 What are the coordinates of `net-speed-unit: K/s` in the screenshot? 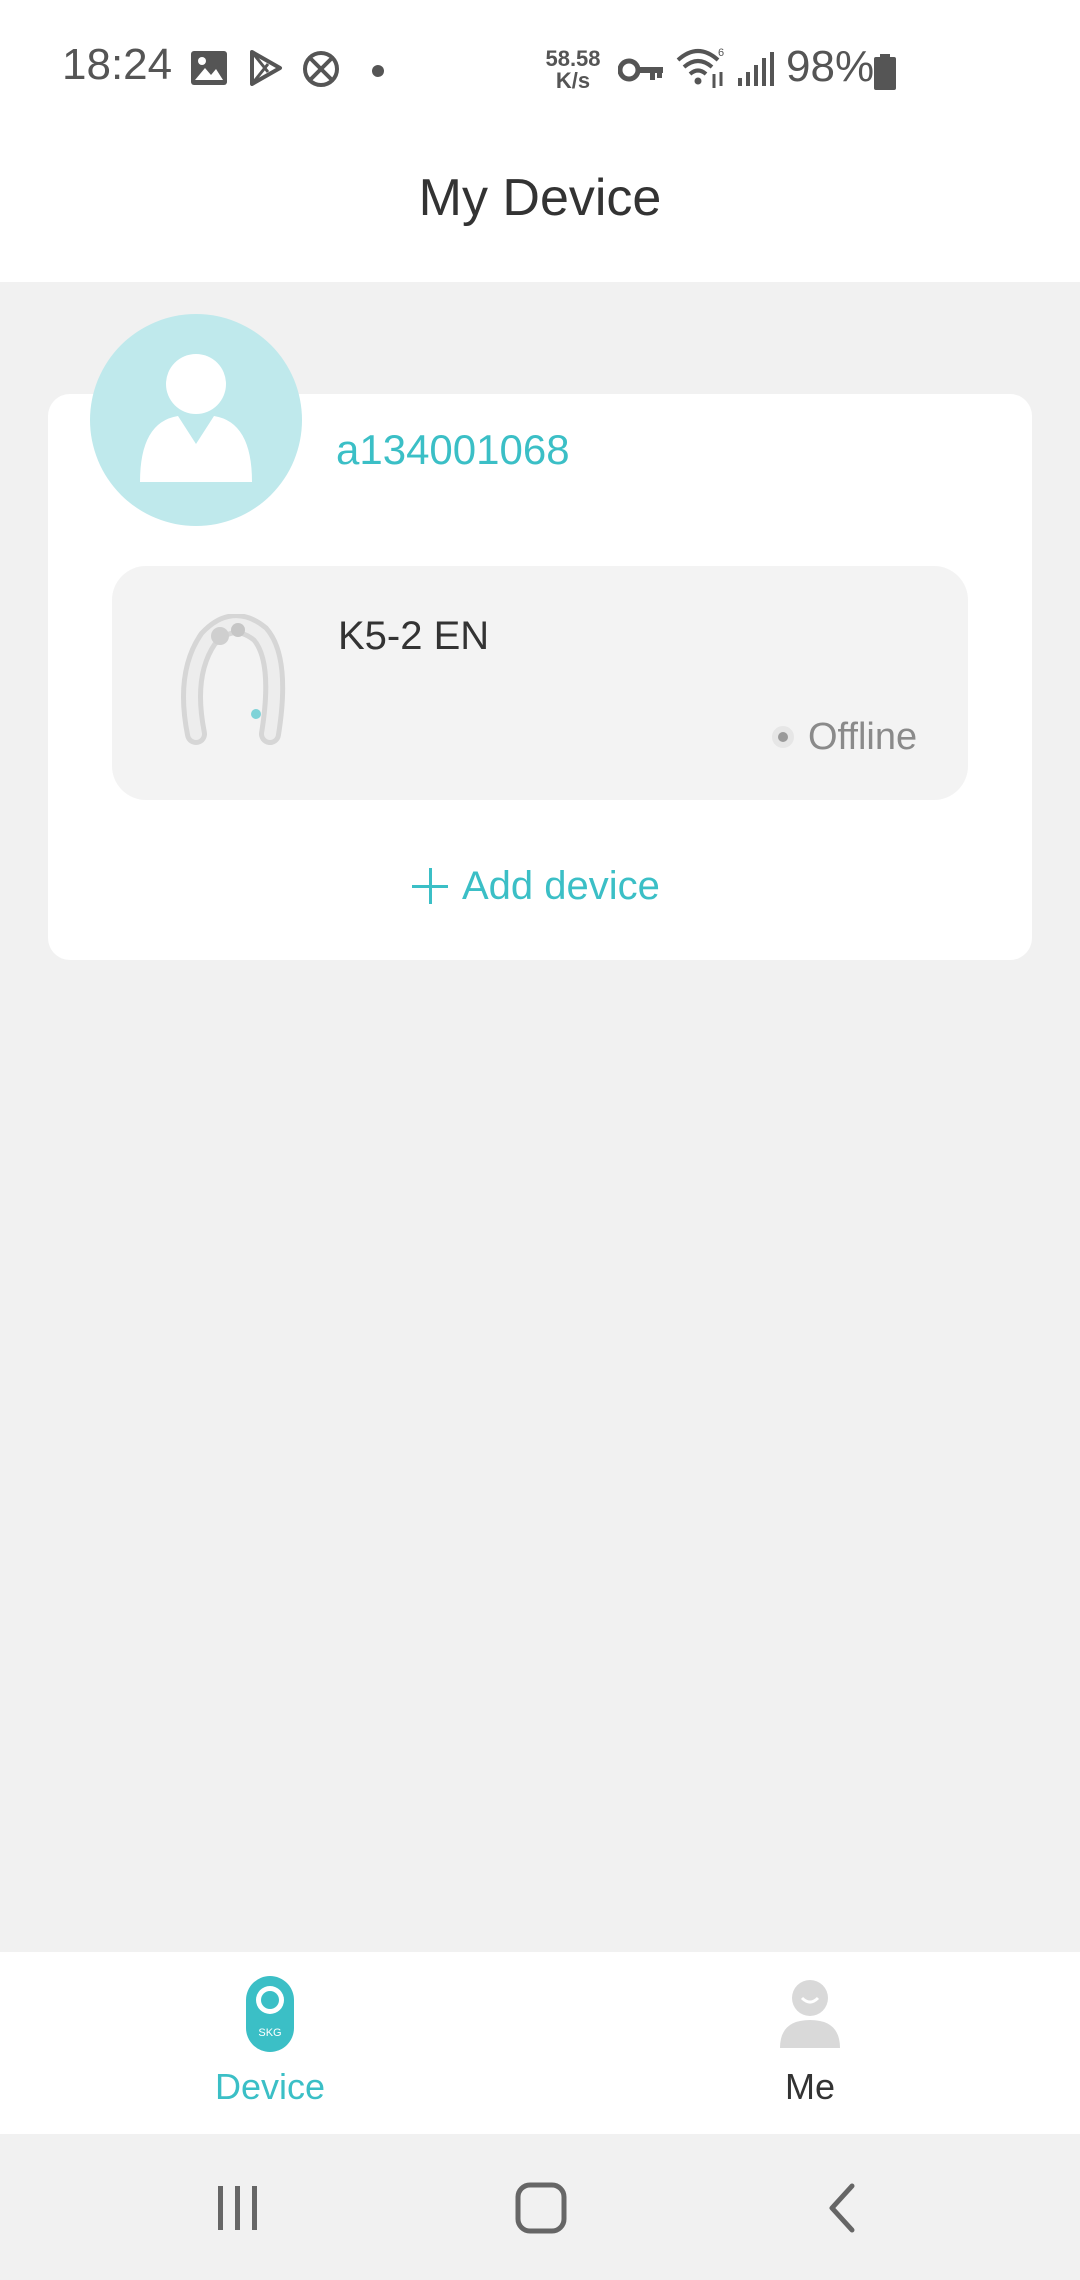 It's located at (573, 80).